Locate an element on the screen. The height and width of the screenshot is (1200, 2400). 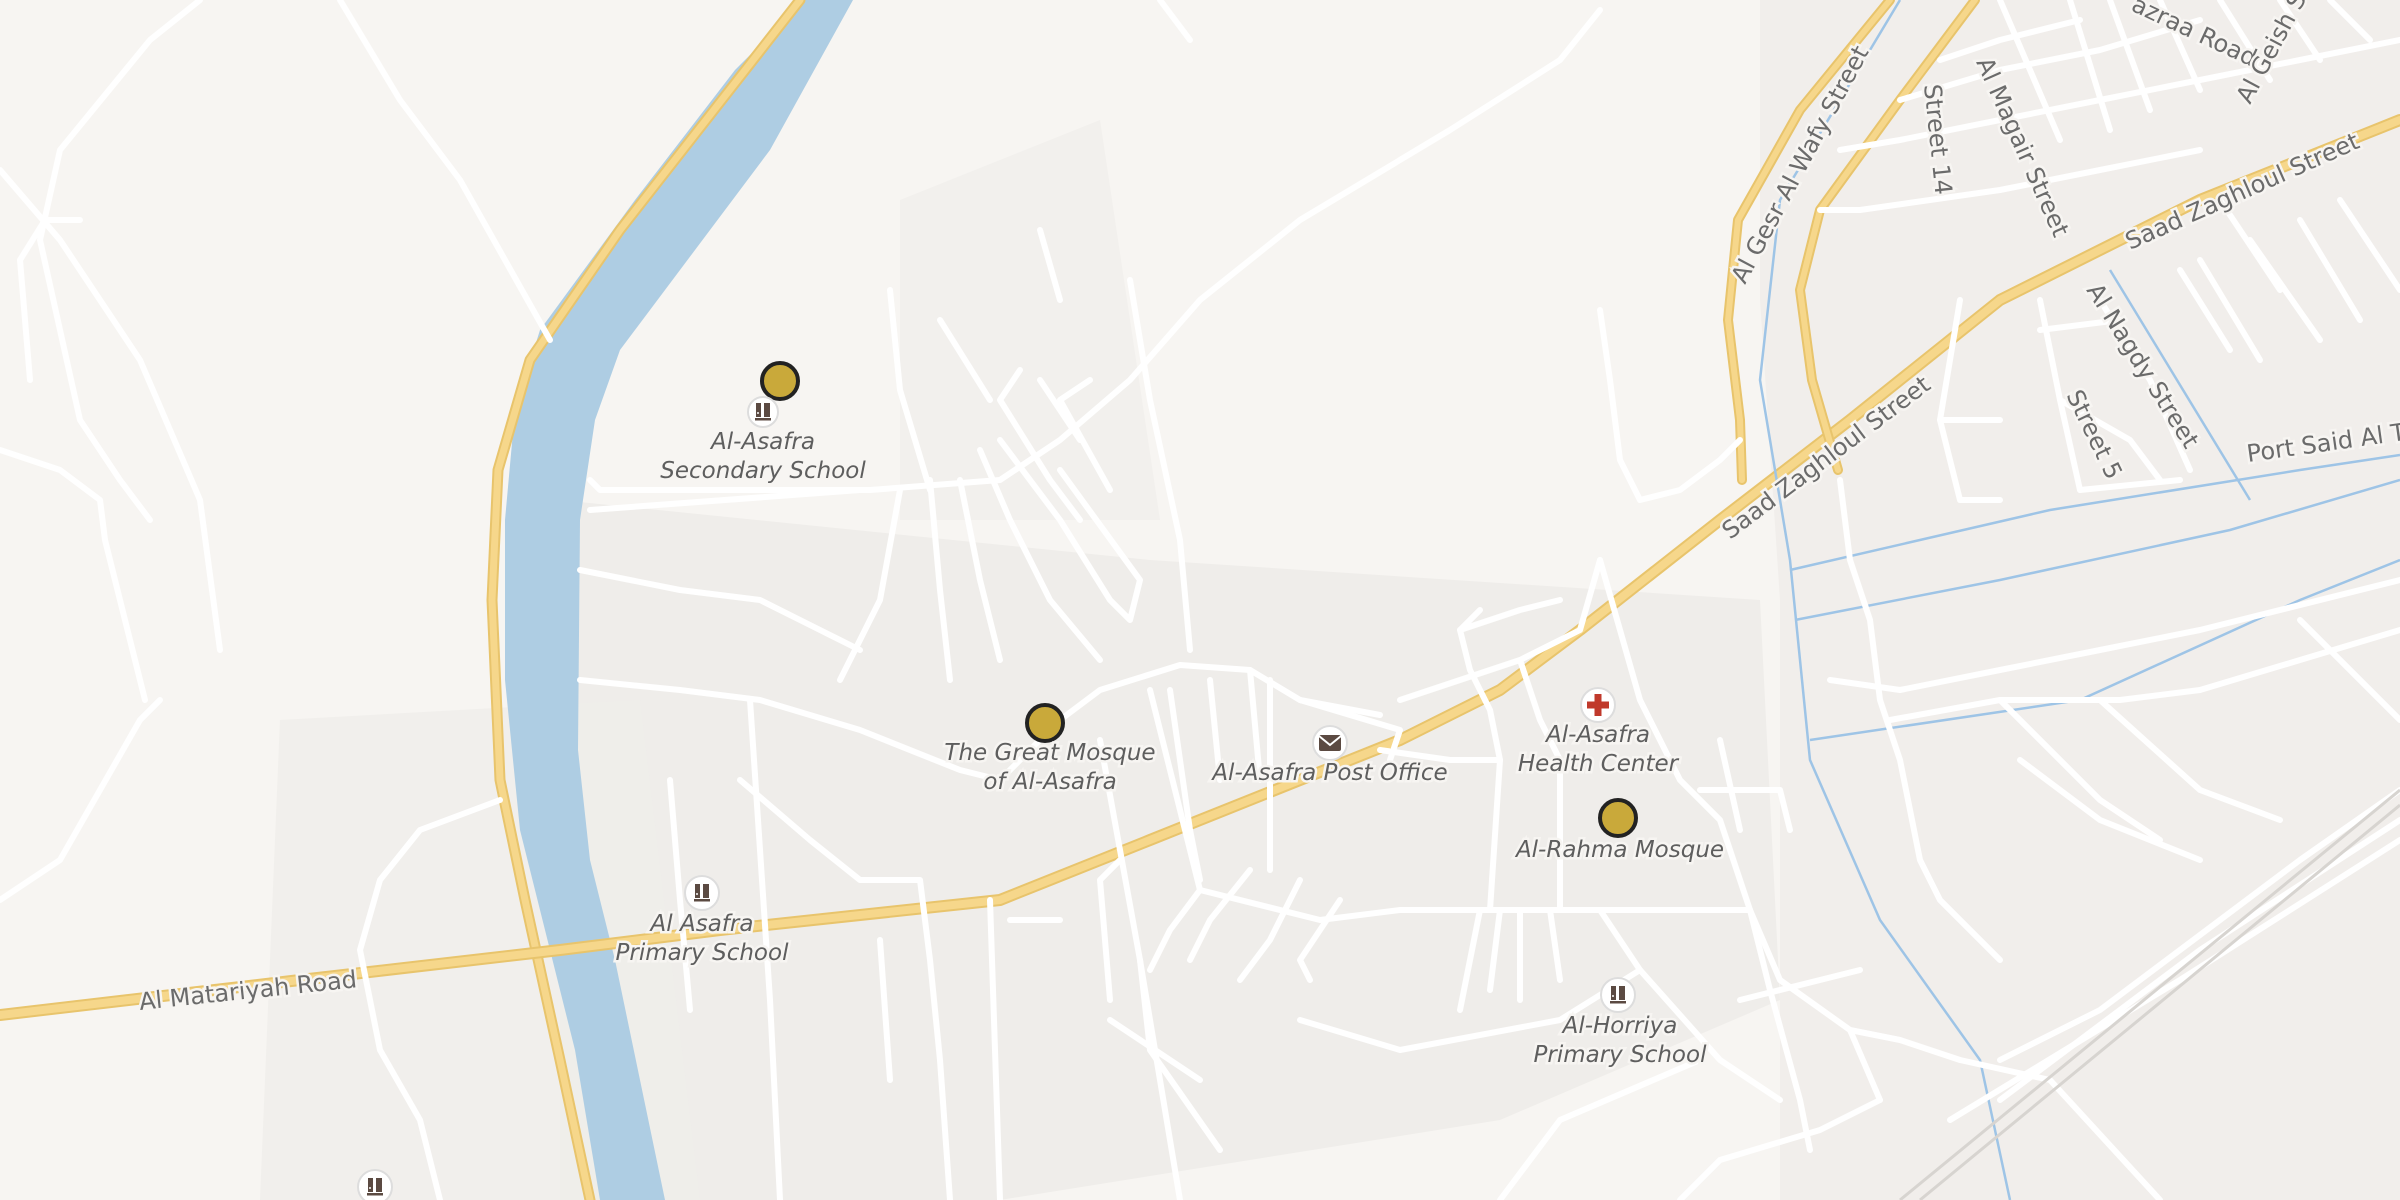
medical-cross-icon is located at coordinates (1598, 705).